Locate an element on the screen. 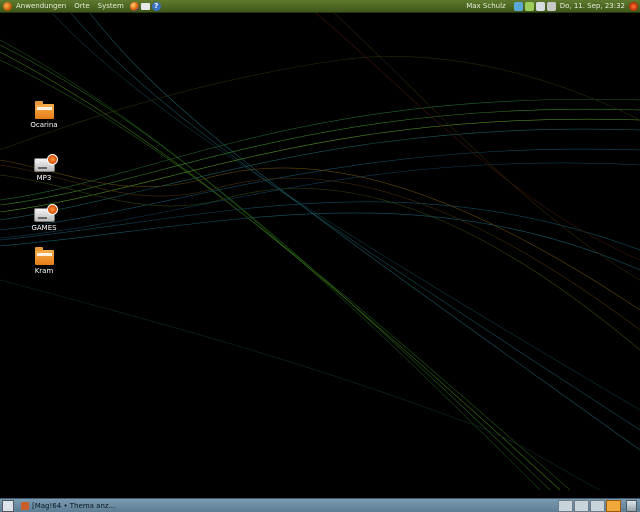 The width and height of the screenshot is (640, 512). clock: Do, 11. Sep, 23:32 is located at coordinates (591, 6).